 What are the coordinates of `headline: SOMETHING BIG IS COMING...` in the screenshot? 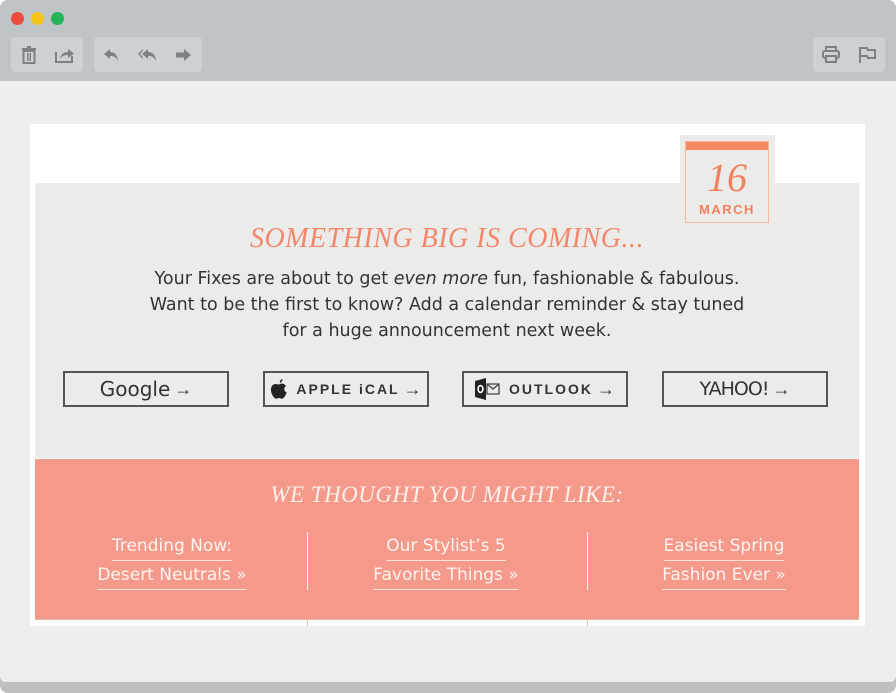 It's located at (447, 238).